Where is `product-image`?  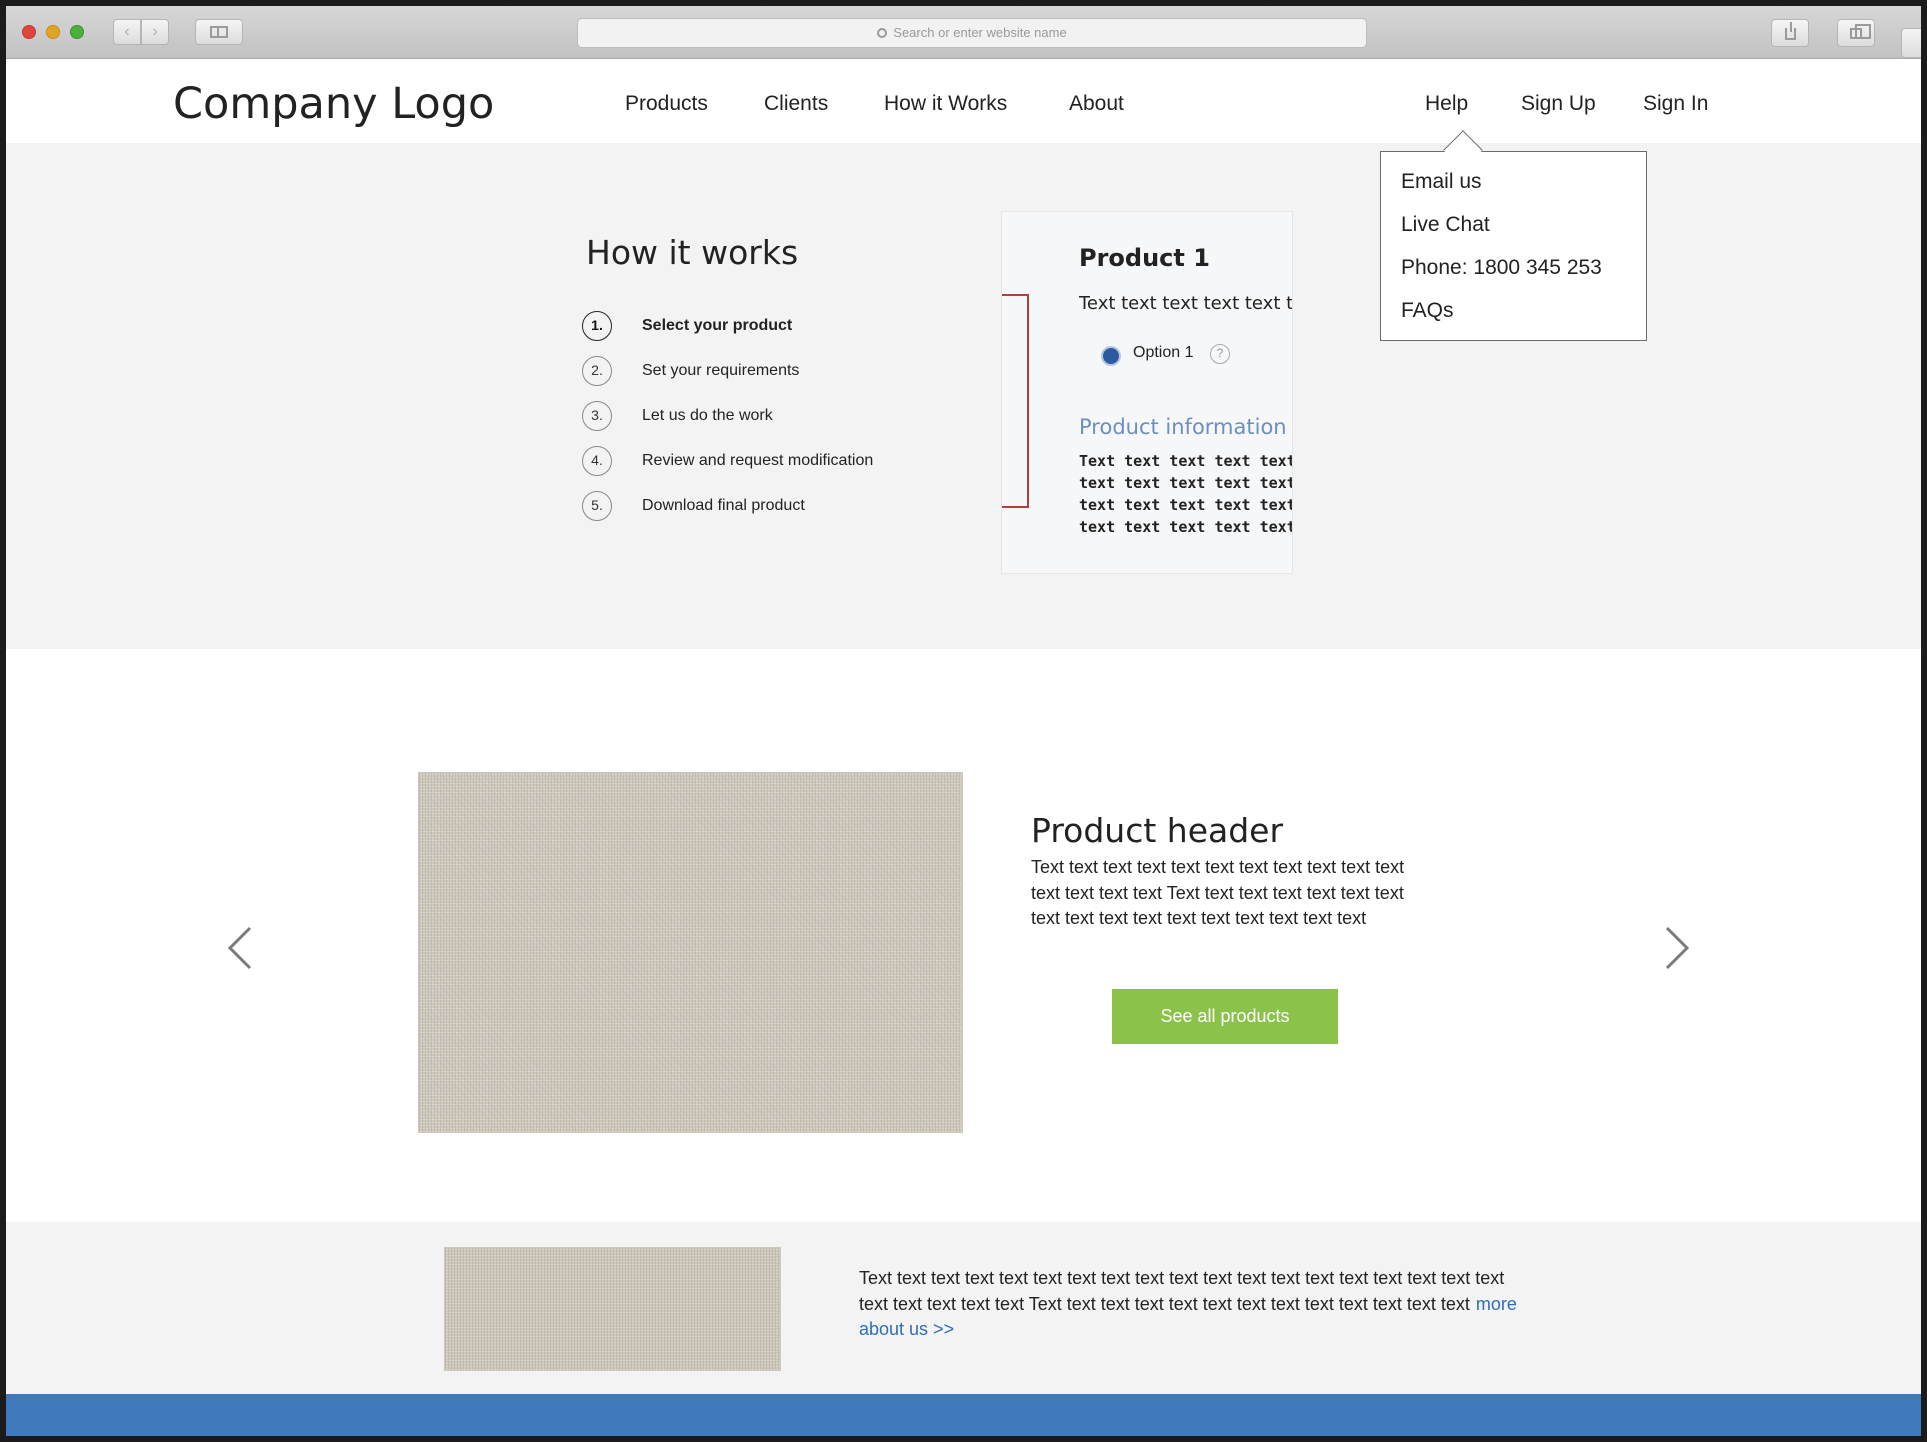 product-image is located at coordinates (690, 952).